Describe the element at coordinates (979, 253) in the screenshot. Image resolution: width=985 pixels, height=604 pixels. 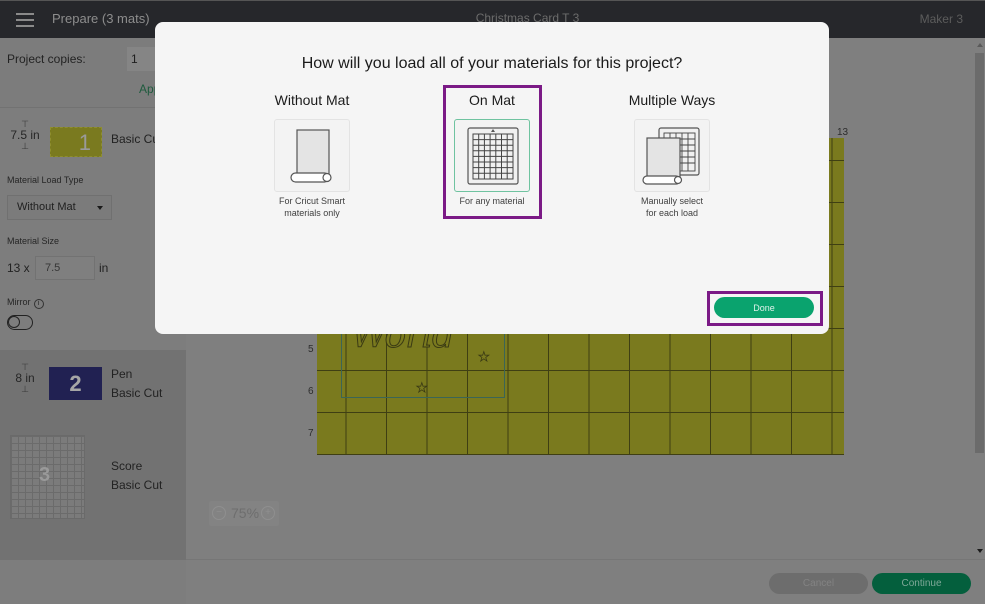
I see `scrollbar-thumb` at that location.